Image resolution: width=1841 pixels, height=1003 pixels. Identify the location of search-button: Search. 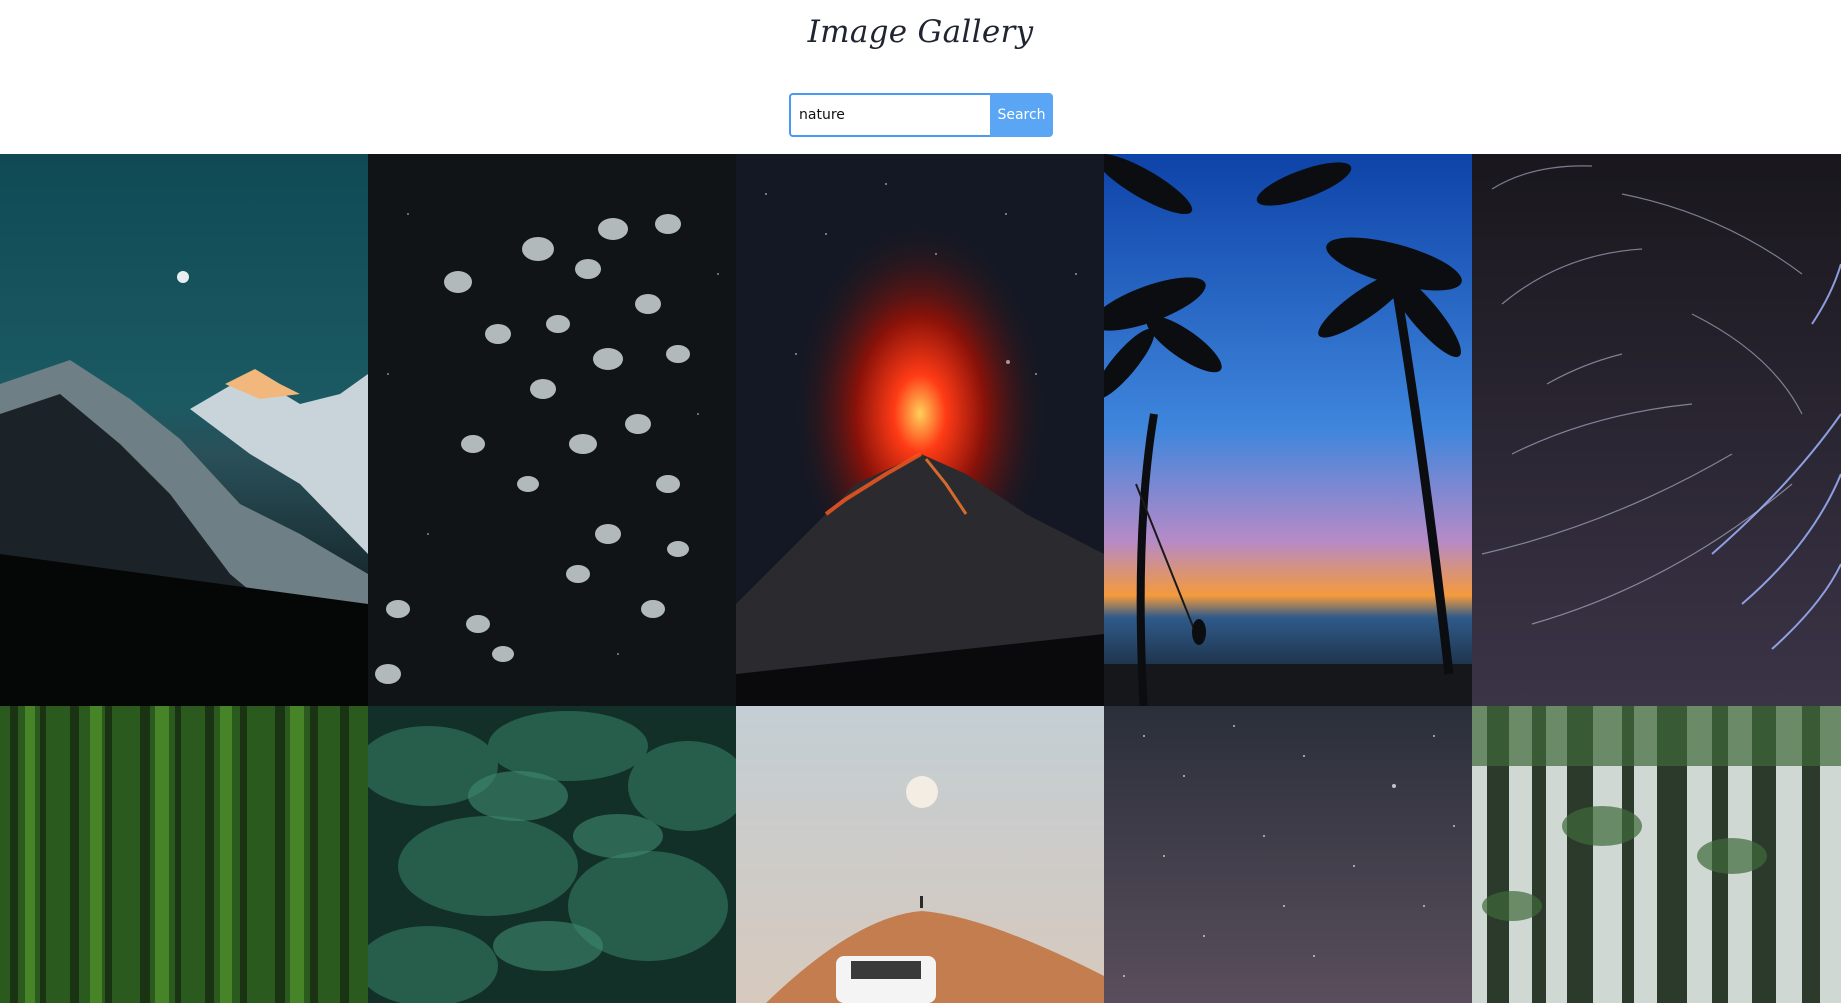
(1021, 115).